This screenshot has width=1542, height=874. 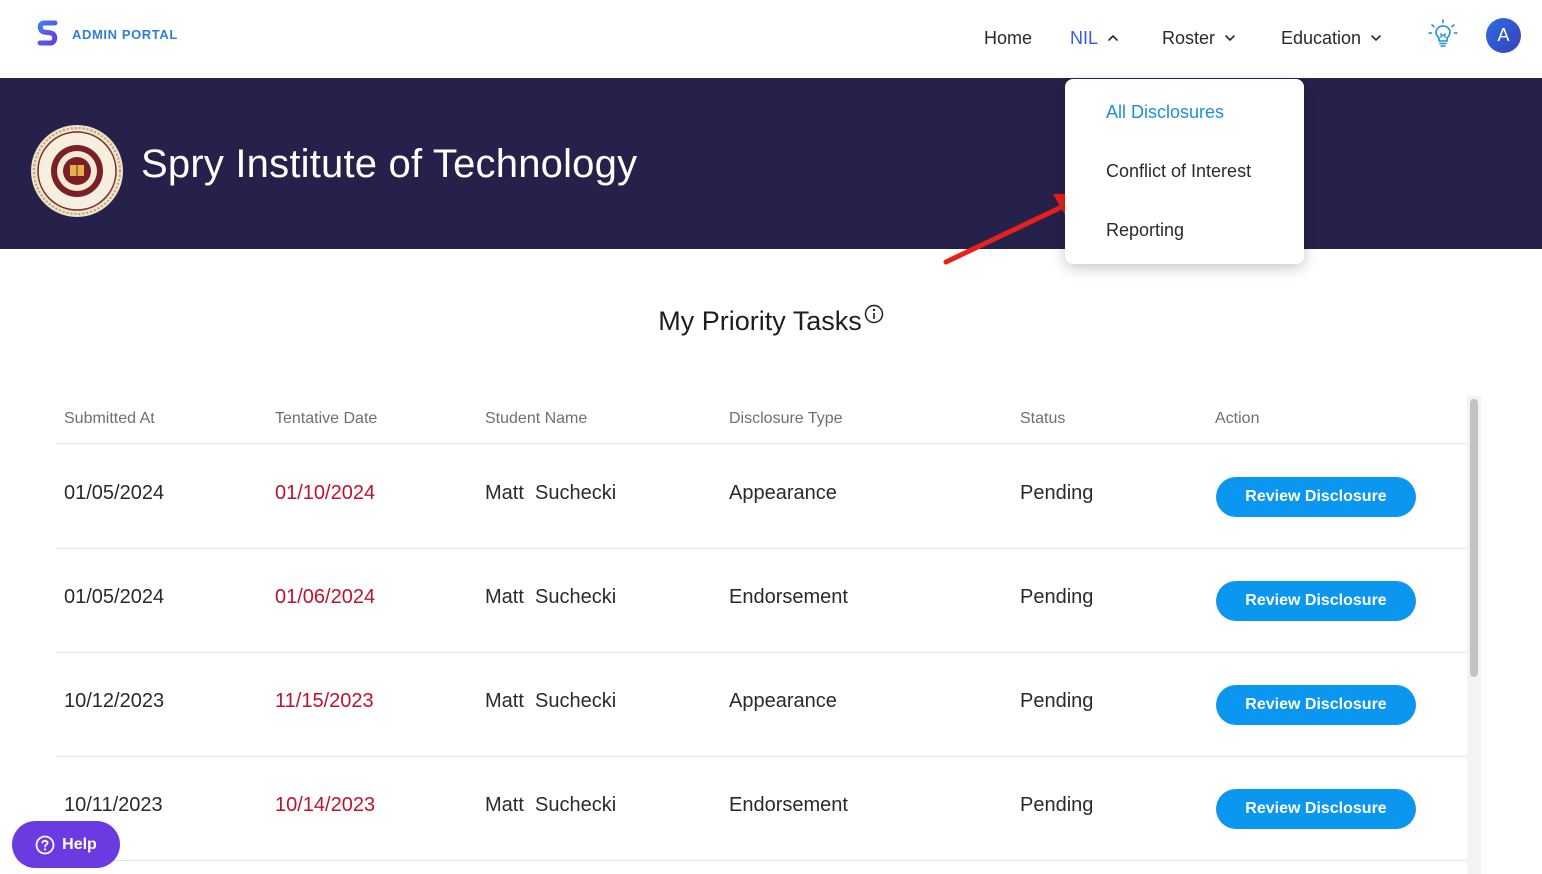 I want to click on nav-home-label: Home, so click(x=1008, y=37).